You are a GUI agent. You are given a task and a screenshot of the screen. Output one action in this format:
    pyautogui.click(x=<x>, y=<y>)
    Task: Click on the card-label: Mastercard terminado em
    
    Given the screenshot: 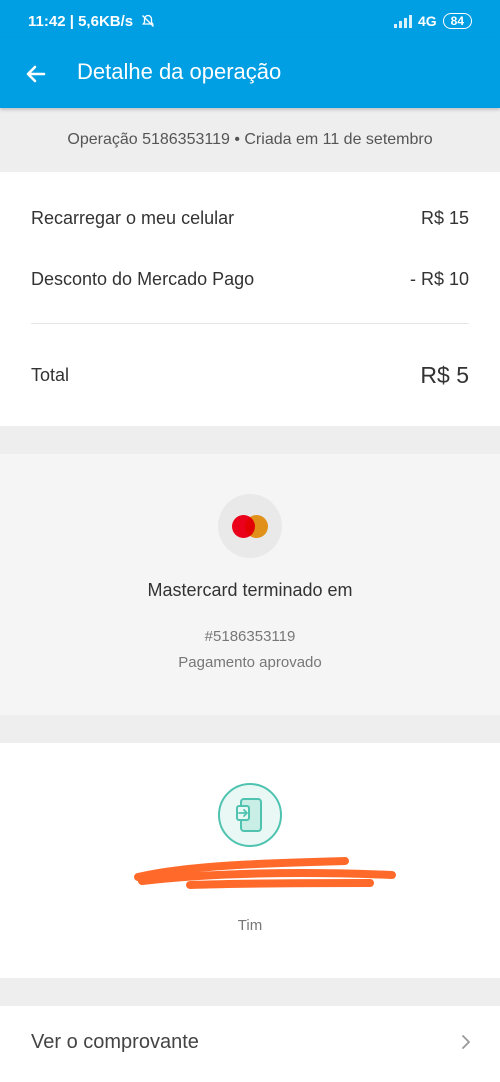 What is the action you would take?
    pyautogui.click(x=250, y=590)
    